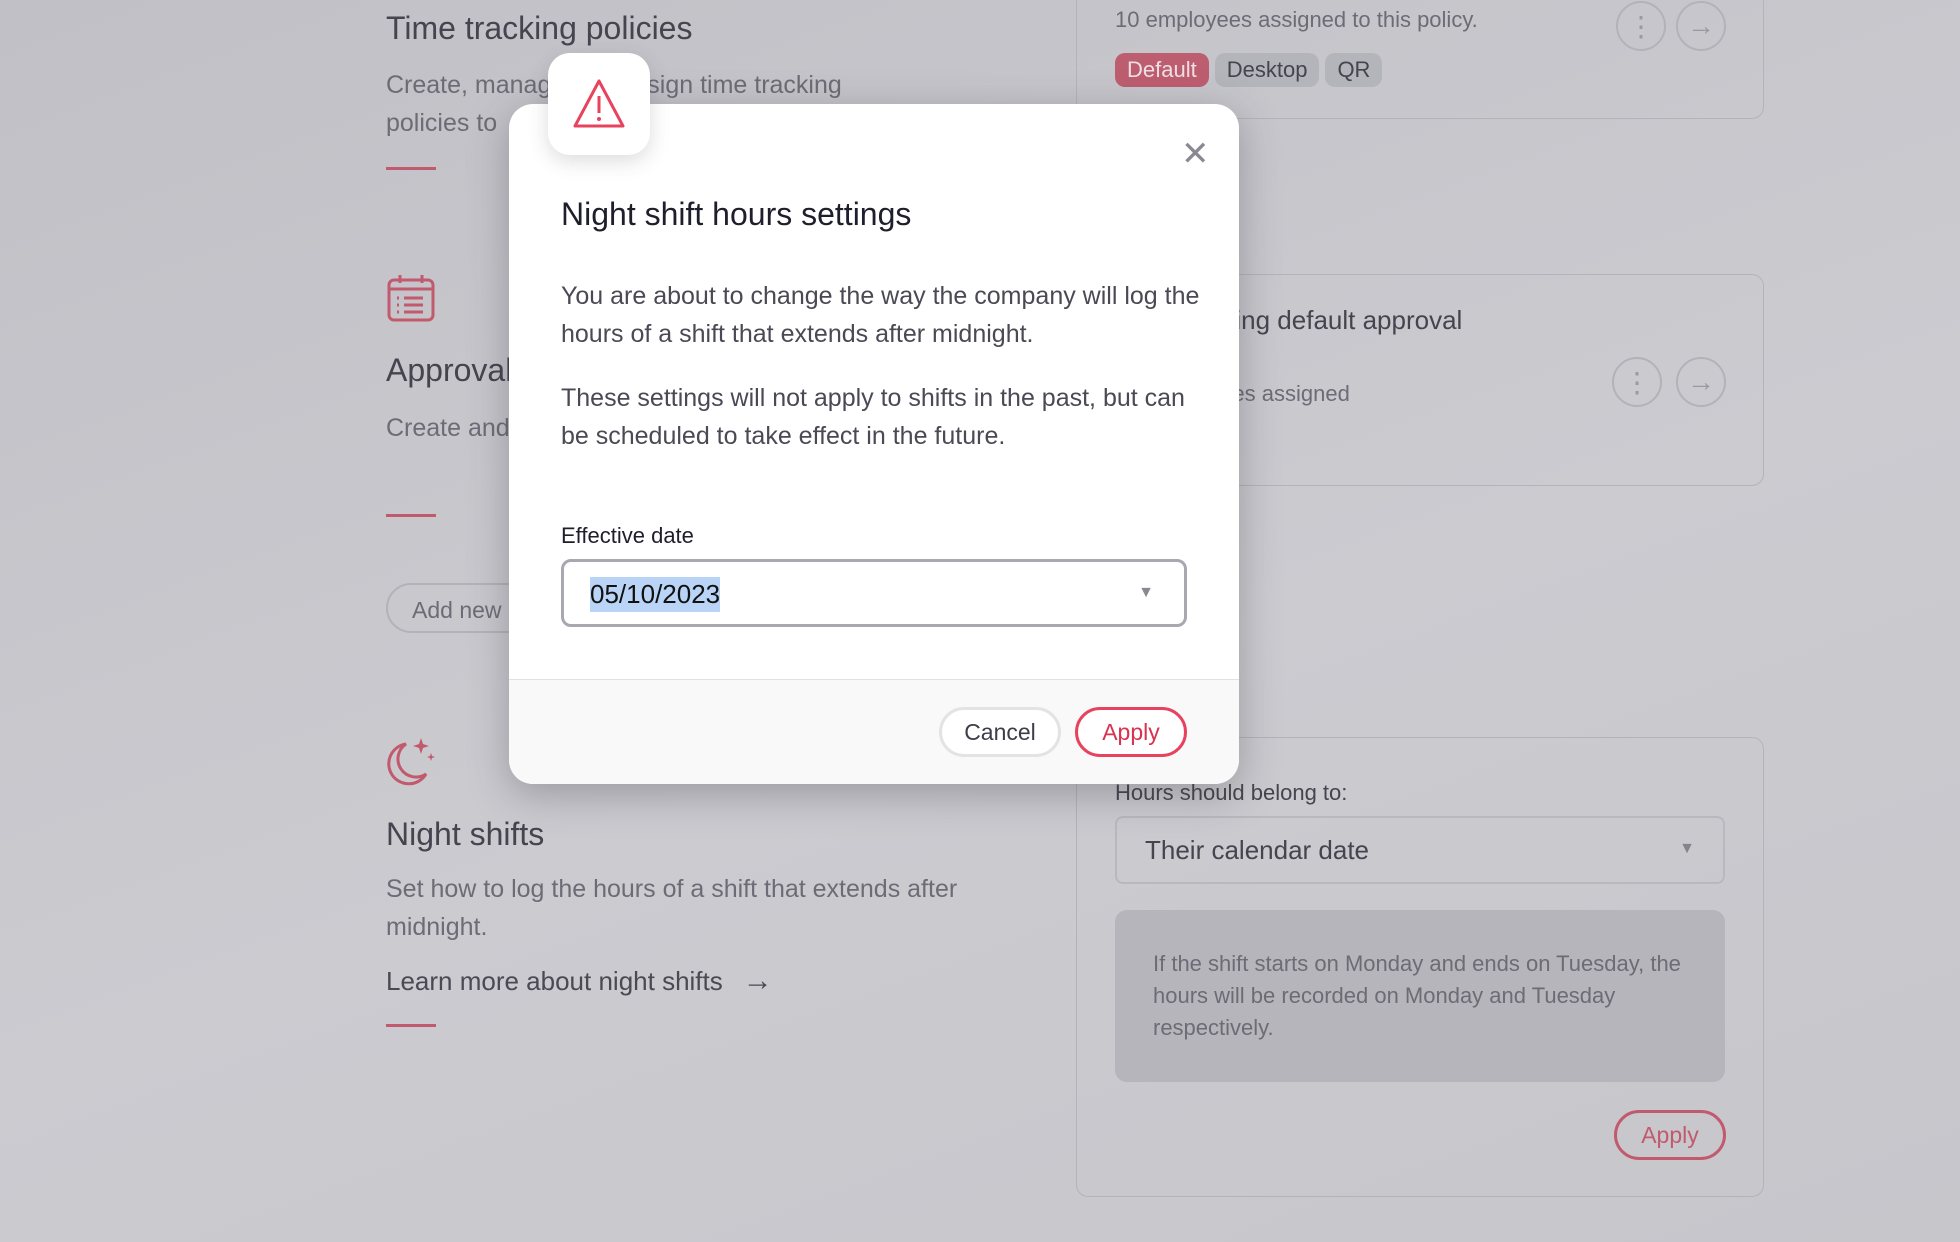 This screenshot has height=1242, width=1960. Describe the element at coordinates (874, 593) in the screenshot. I see `effective-date-select: 05/10/2023 ▼` at that location.